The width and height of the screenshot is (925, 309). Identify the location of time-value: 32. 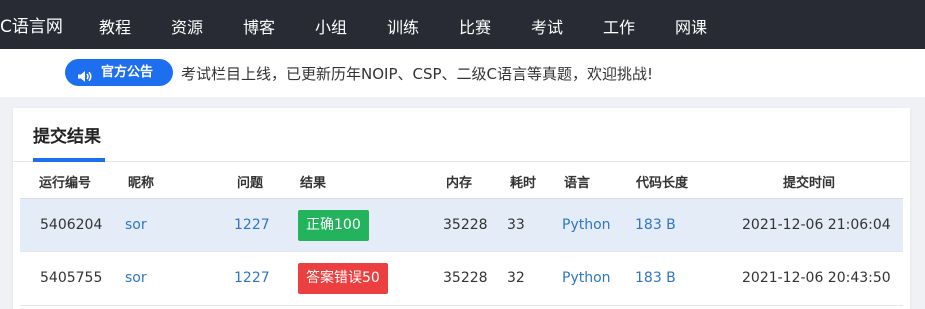
(516, 278).